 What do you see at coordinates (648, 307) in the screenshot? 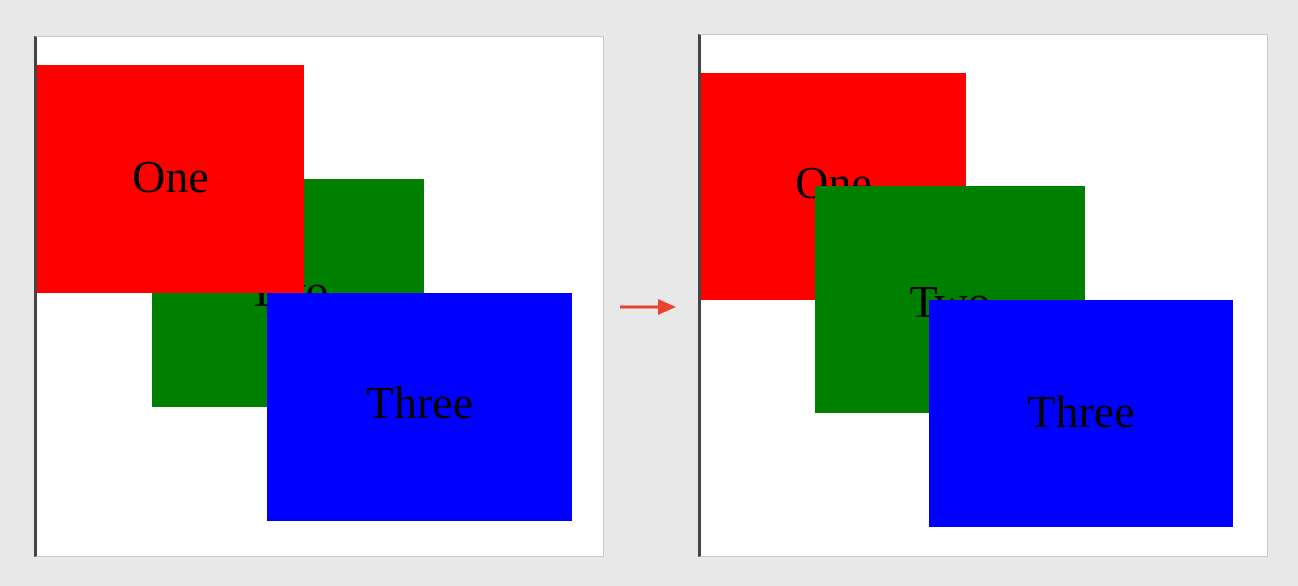
I see `arrow-right-icon` at bounding box center [648, 307].